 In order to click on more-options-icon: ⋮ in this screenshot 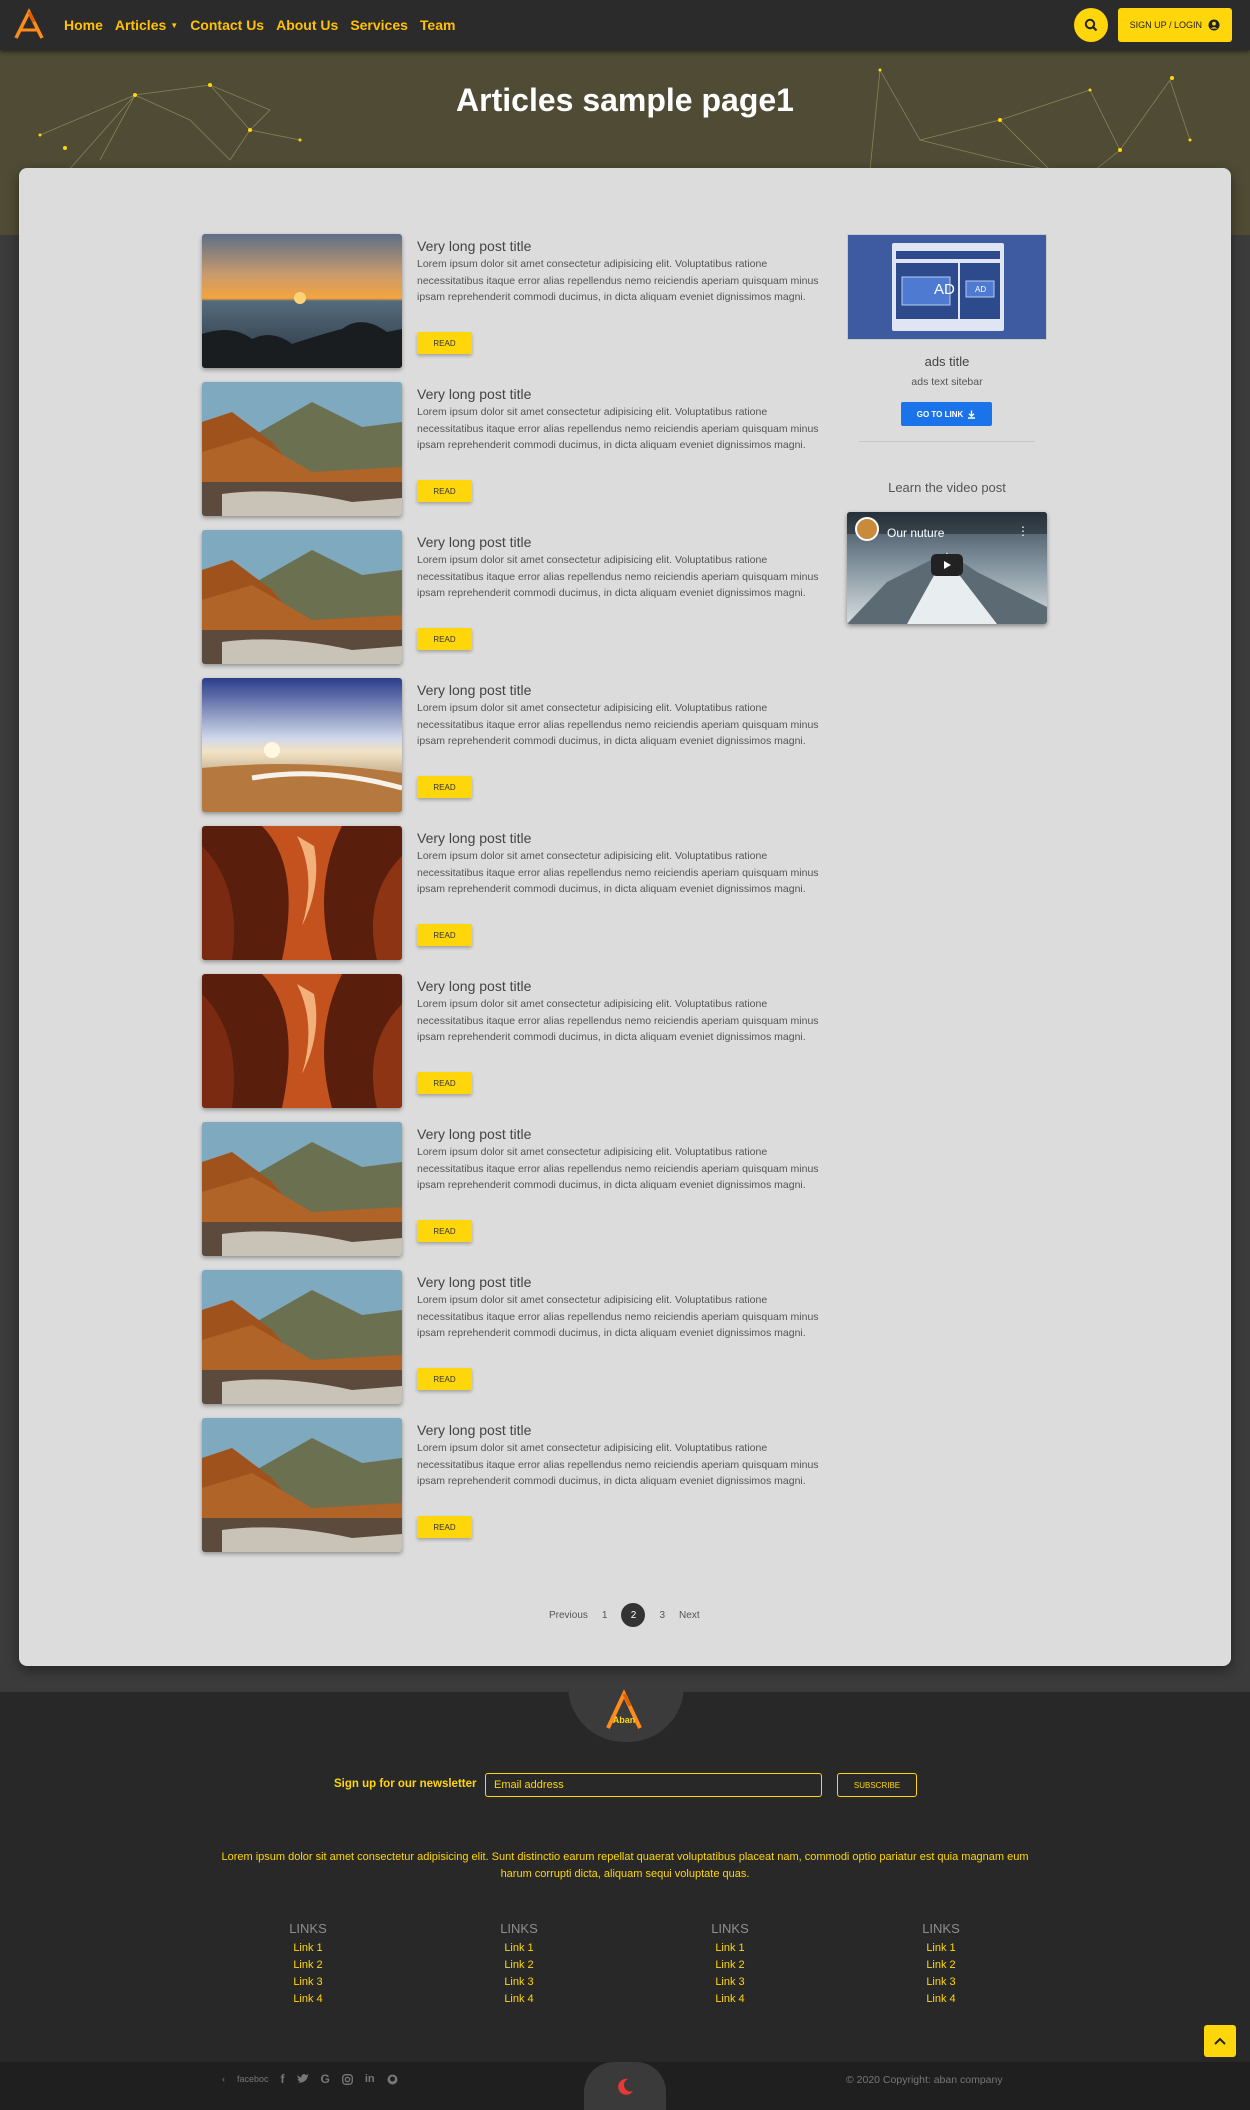, I will do `click(1023, 531)`.